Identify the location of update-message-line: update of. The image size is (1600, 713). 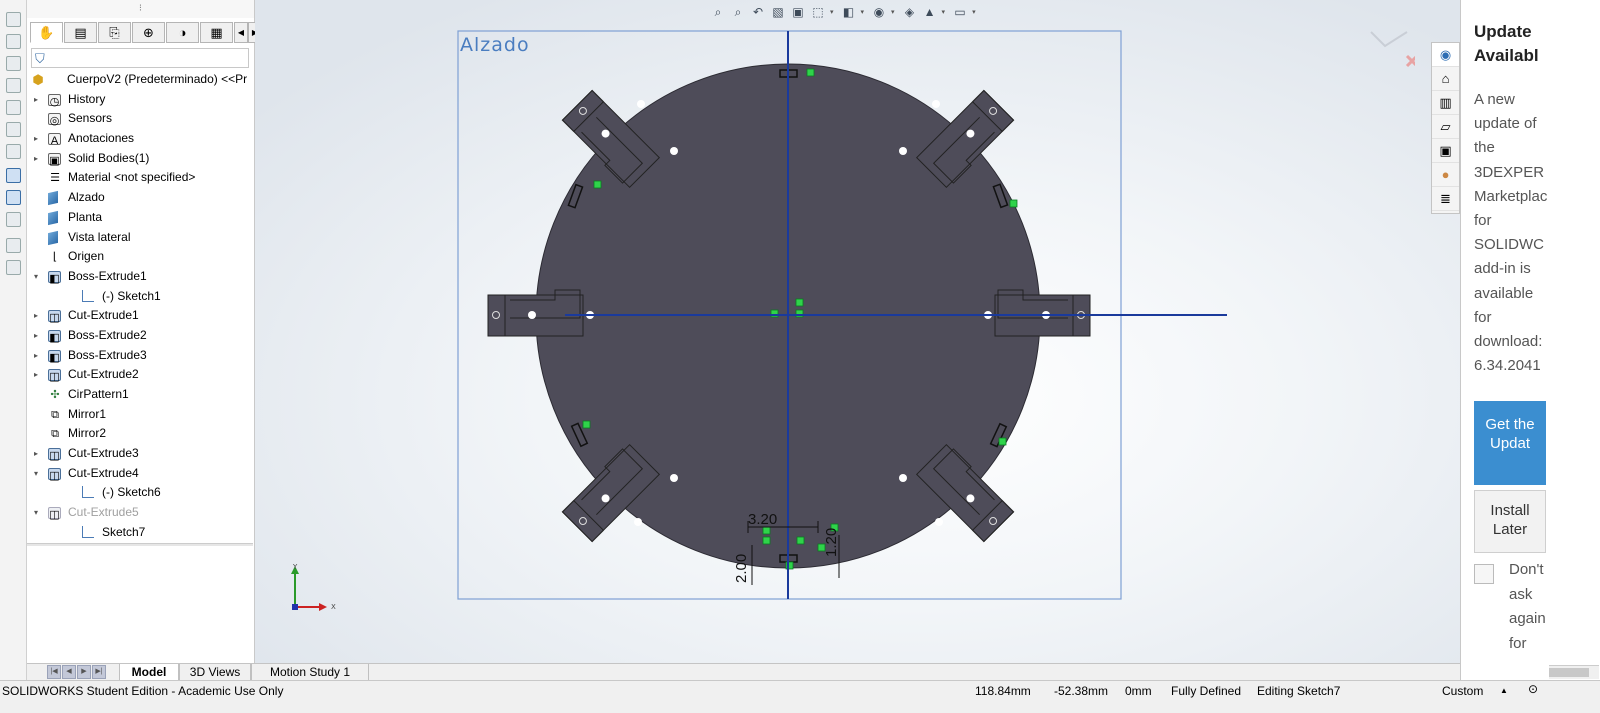
(1505, 124).